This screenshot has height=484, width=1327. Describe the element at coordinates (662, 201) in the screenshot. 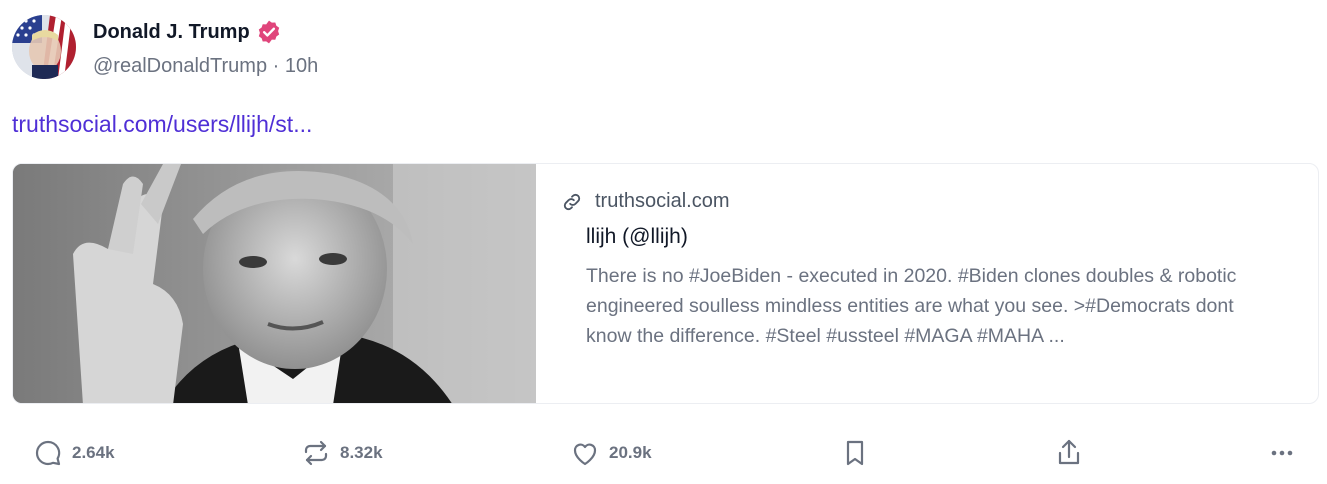

I see `link-preview-domain: truthsocial.com` at that location.